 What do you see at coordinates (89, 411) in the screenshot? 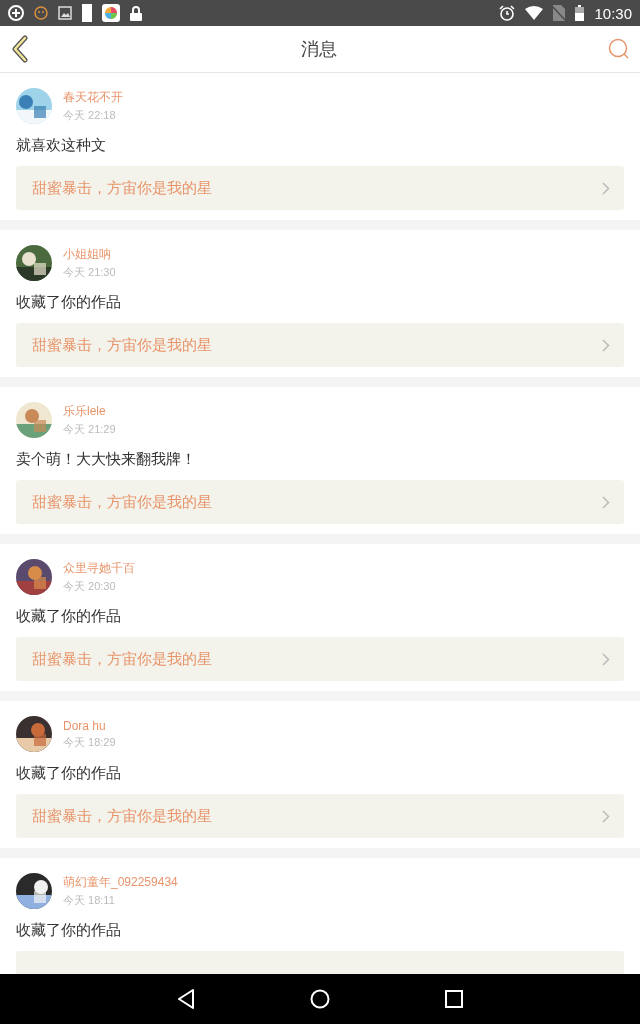
I see `user-name: 乐乐lele` at bounding box center [89, 411].